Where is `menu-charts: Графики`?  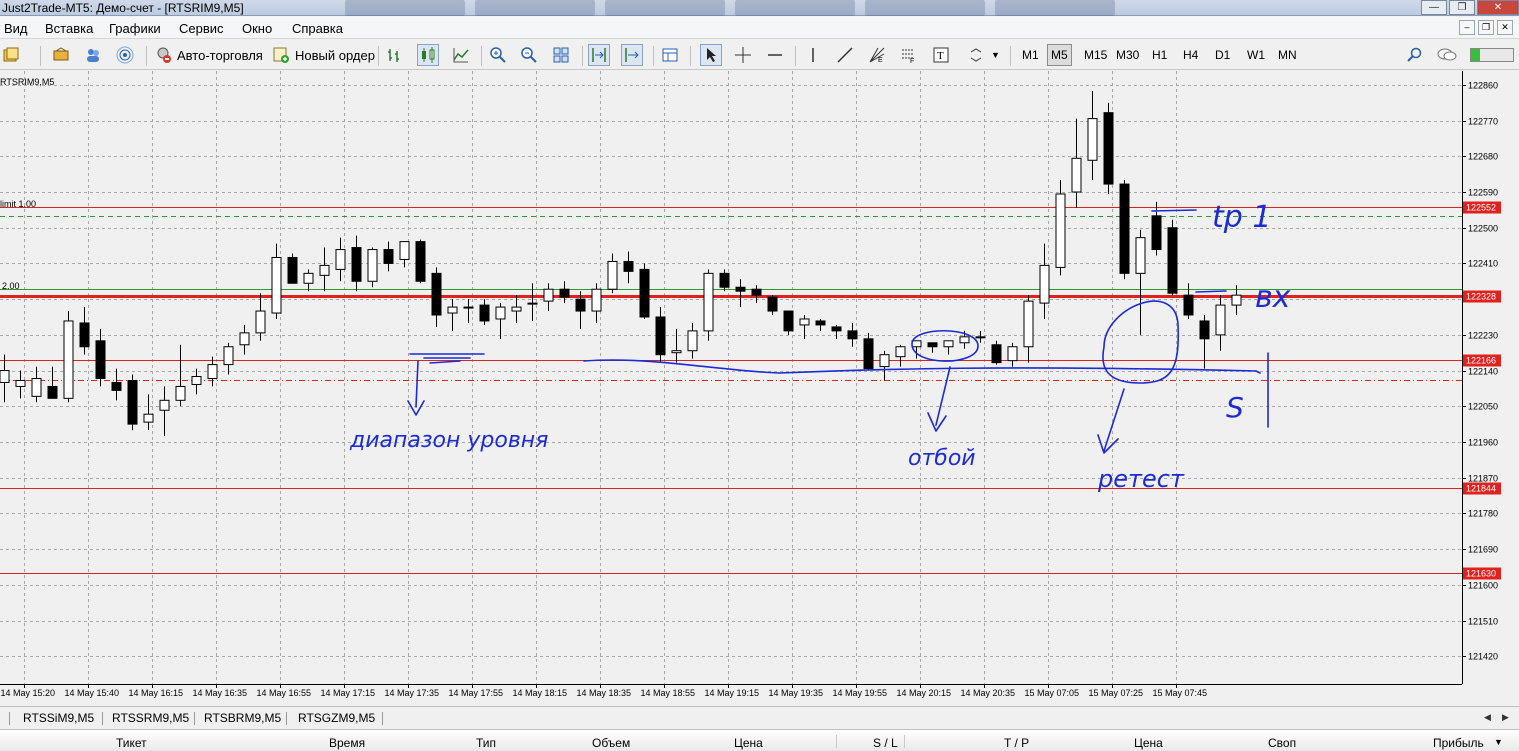 menu-charts: Графики is located at coordinates (135, 28).